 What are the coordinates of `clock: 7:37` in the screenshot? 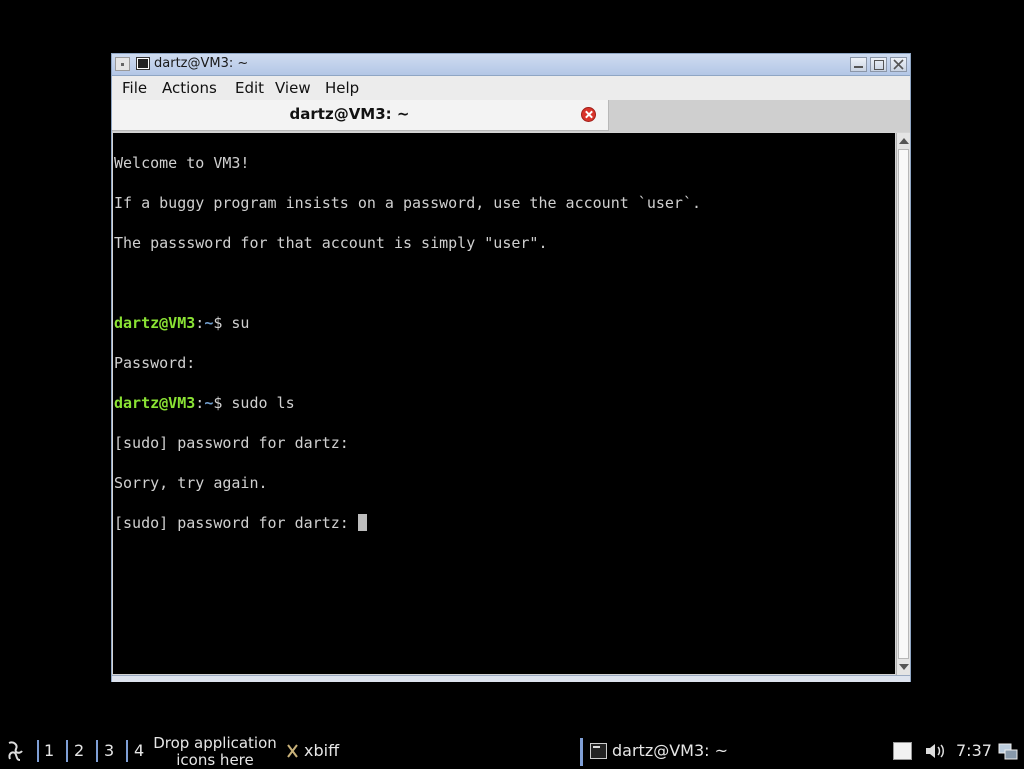 It's located at (974, 750).